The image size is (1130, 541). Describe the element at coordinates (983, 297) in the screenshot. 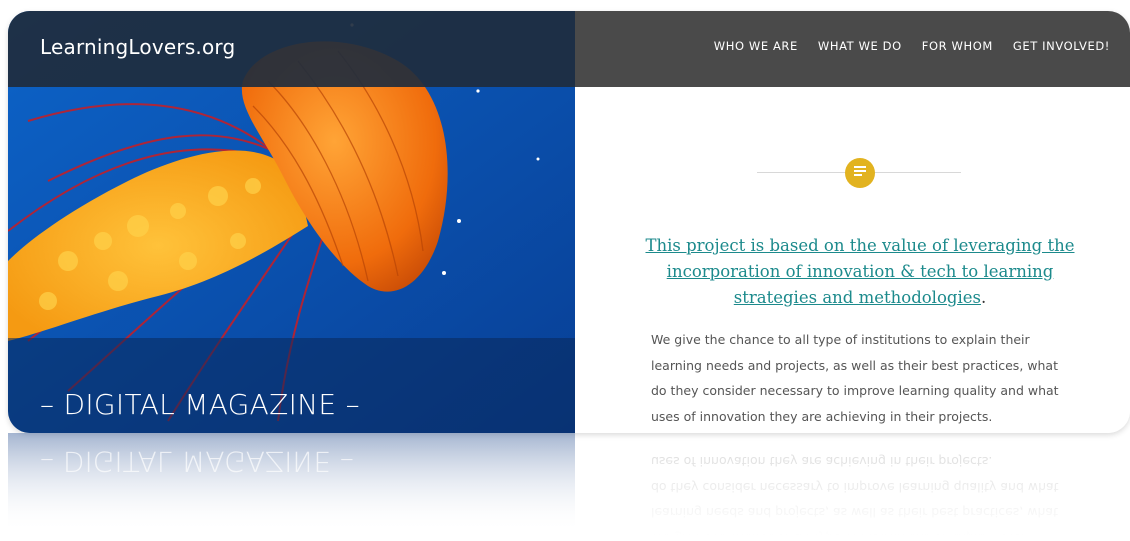

I see `headline-period: .` at that location.